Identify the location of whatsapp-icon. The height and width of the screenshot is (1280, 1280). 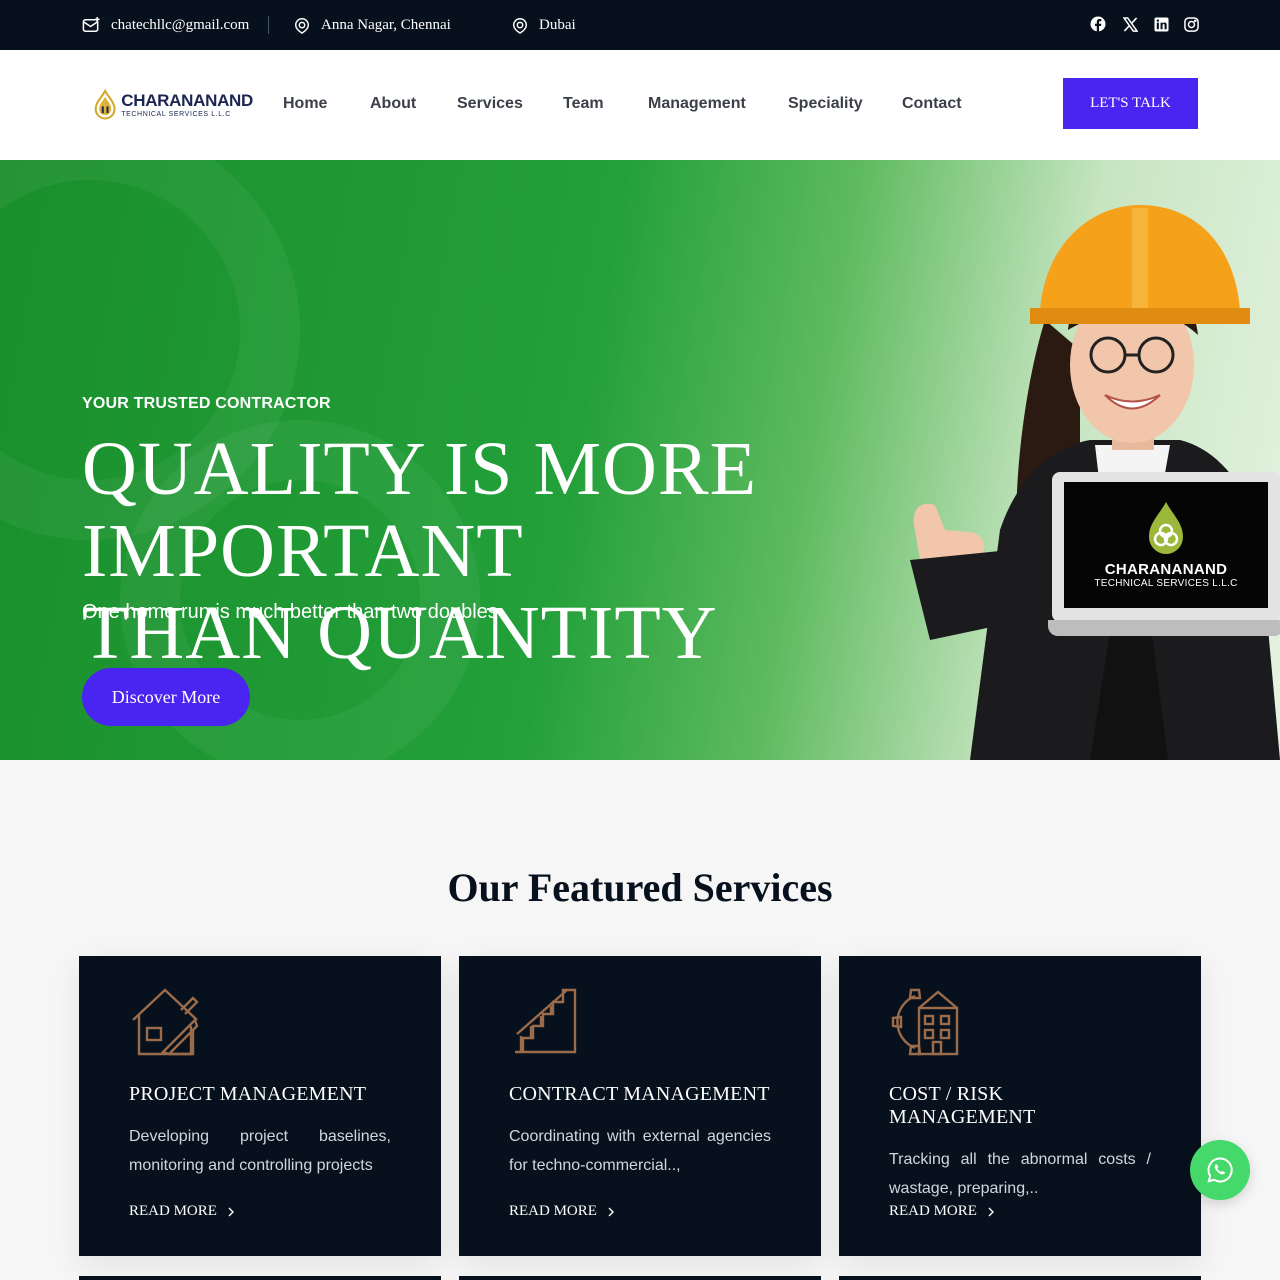
(1220, 1170).